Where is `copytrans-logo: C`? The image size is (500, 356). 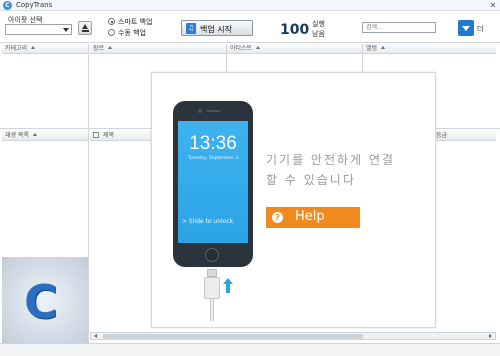 copytrans-logo: C is located at coordinates (45, 301).